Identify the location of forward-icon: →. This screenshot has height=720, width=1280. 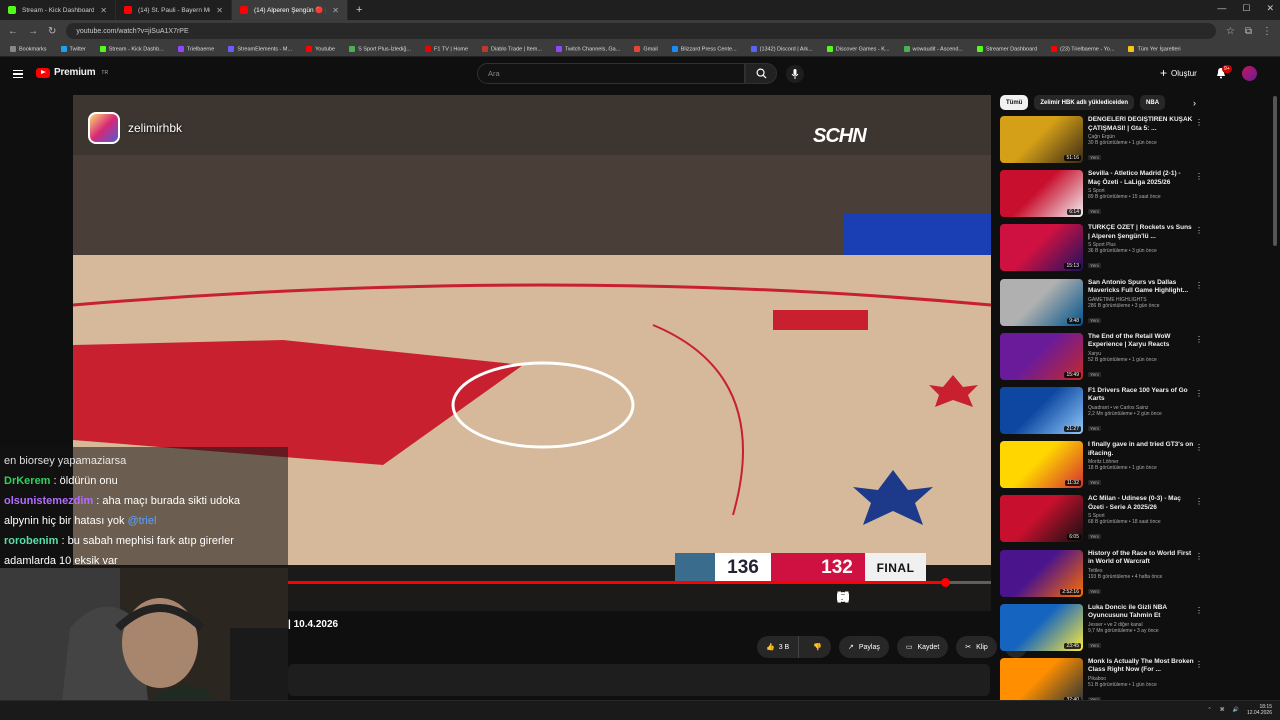
(33, 31).